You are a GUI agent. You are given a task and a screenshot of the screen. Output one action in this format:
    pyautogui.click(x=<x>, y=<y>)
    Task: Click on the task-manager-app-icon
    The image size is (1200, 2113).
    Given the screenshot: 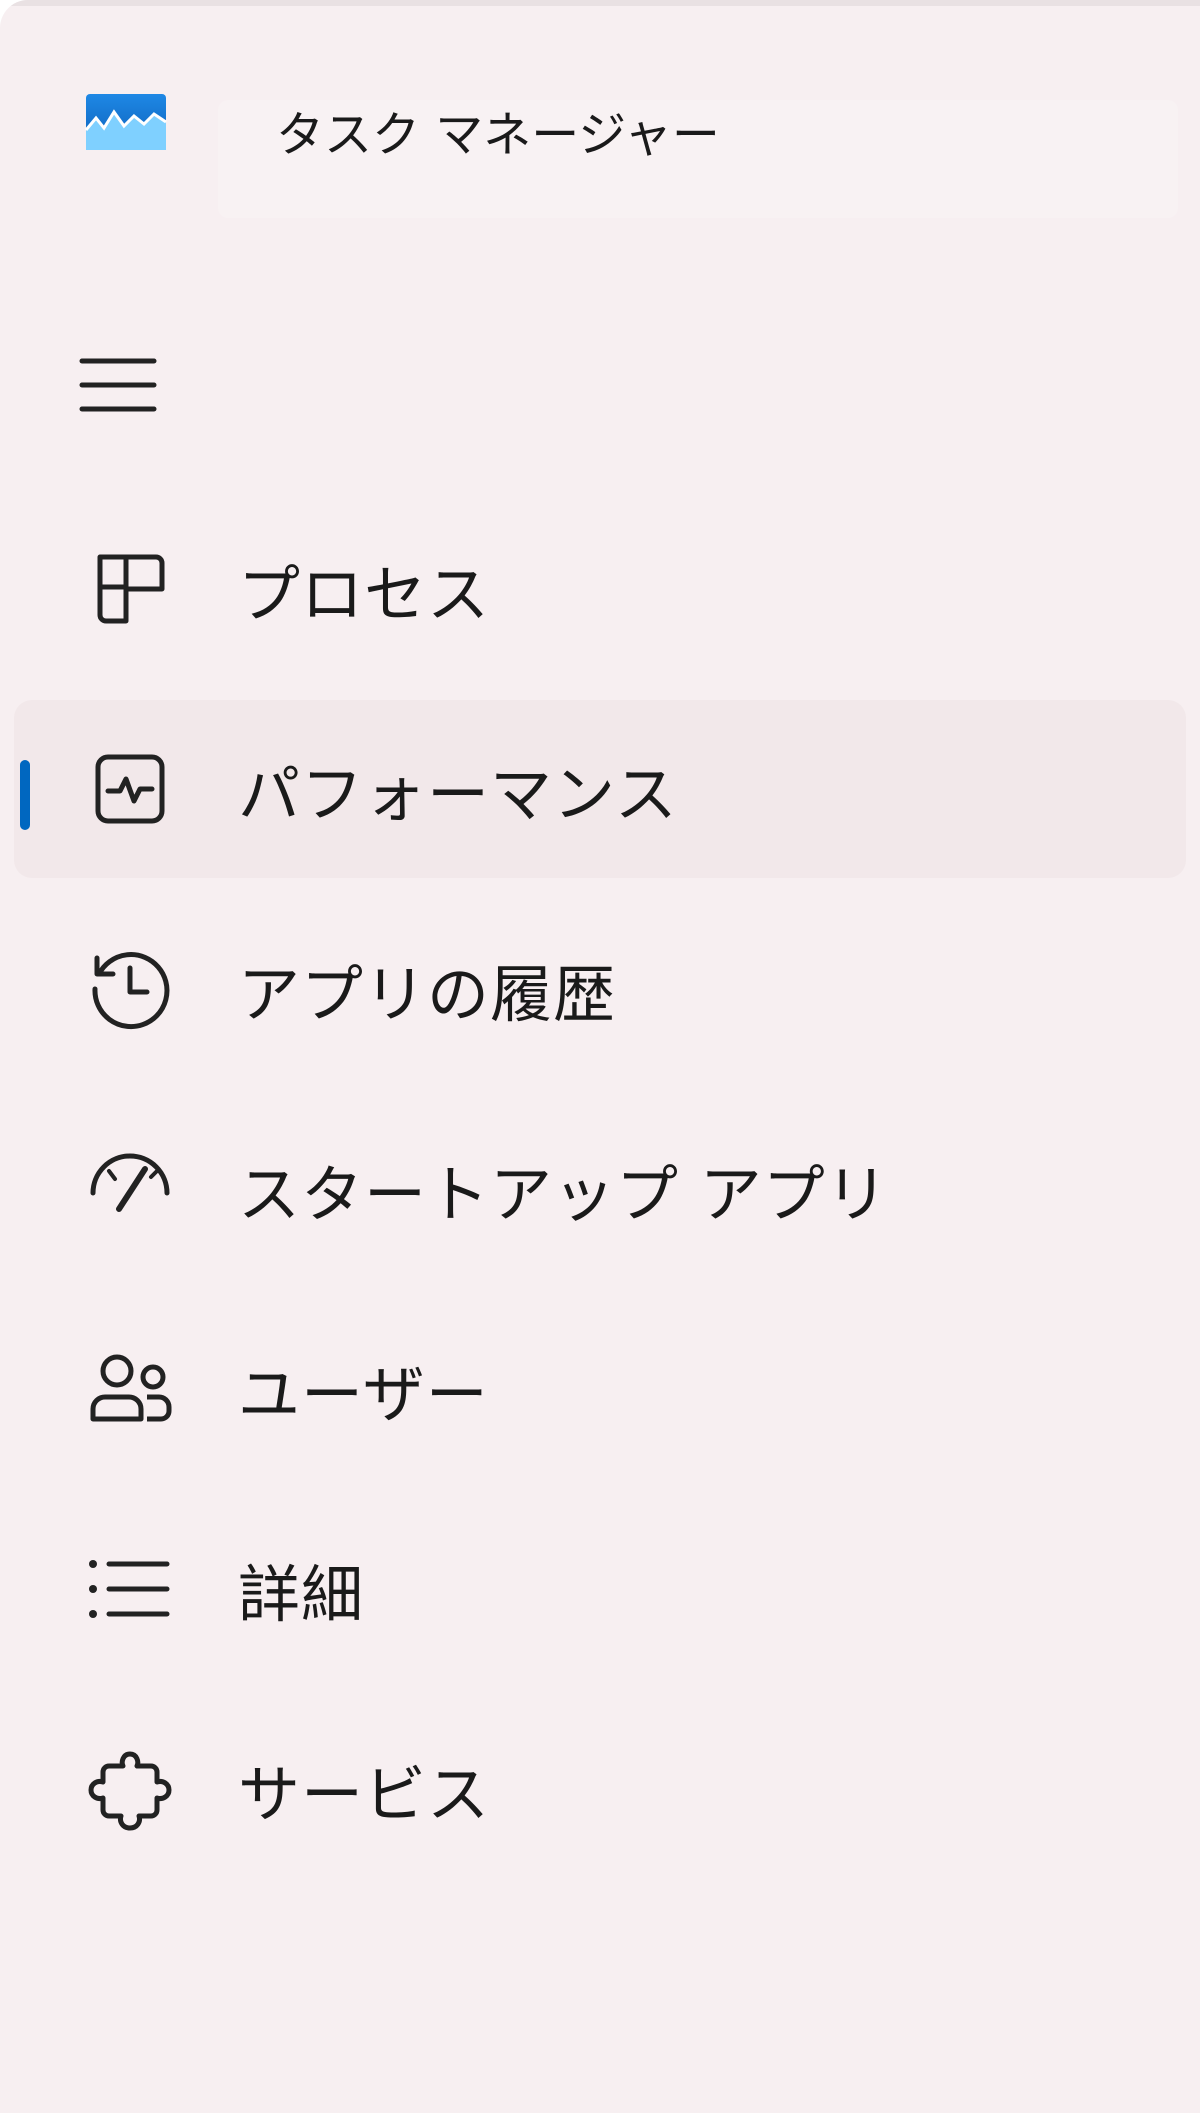 What is the action you would take?
    pyautogui.click(x=126, y=122)
    